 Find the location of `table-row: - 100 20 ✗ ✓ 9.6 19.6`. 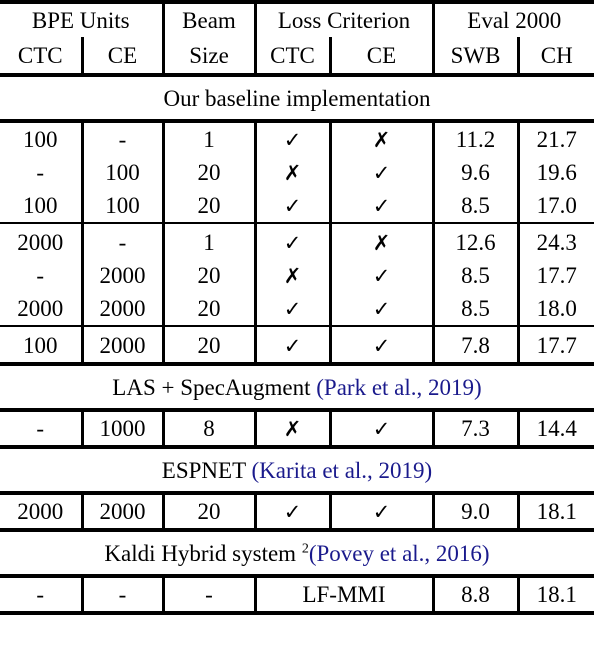

table-row: - 100 20 ✗ ✓ 9.6 19.6 is located at coordinates (297, 172).